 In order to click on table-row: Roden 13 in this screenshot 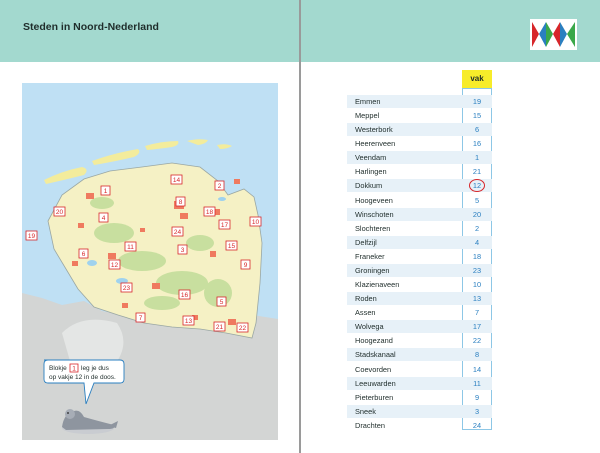, I will do `click(419, 299)`.